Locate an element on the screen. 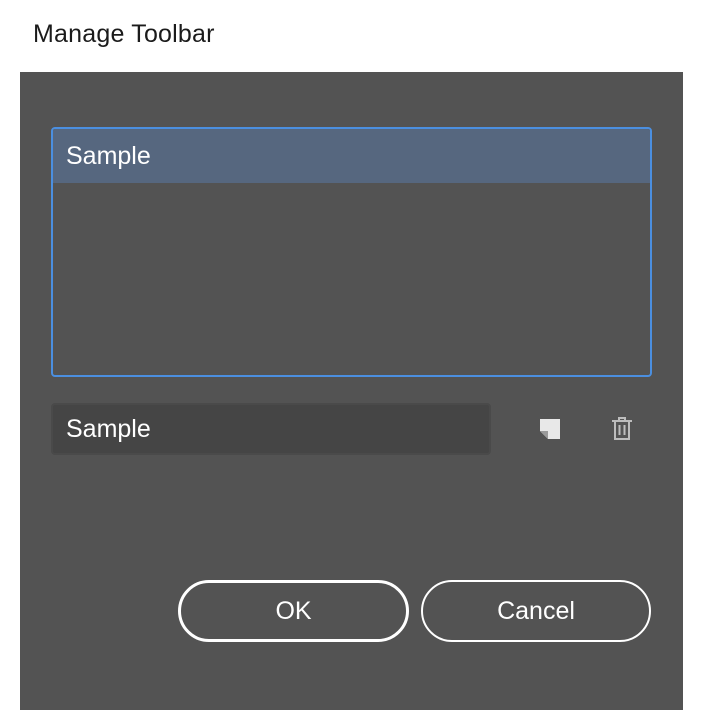 The width and height of the screenshot is (702, 724). trash-icon is located at coordinates (622, 431).